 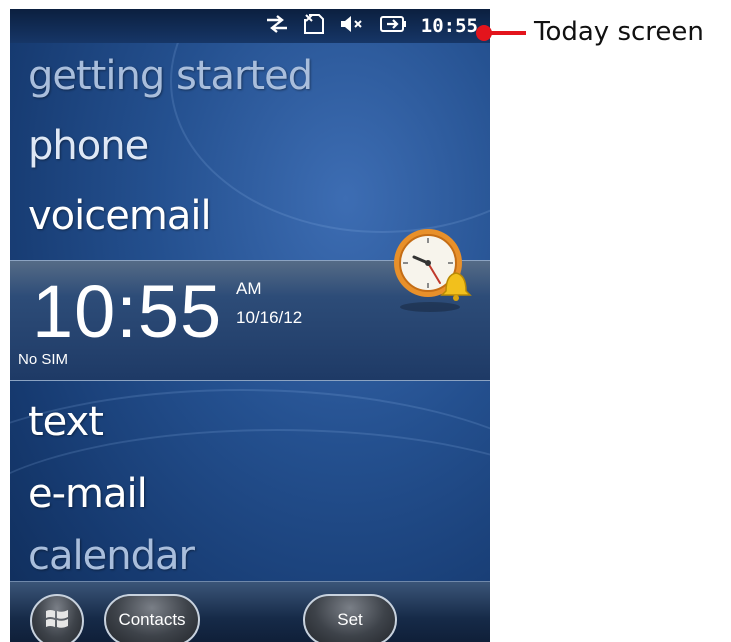 What do you see at coordinates (314, 26) in the screenshot?
I see `no-sim-icon` at bounding box center [314, 26].